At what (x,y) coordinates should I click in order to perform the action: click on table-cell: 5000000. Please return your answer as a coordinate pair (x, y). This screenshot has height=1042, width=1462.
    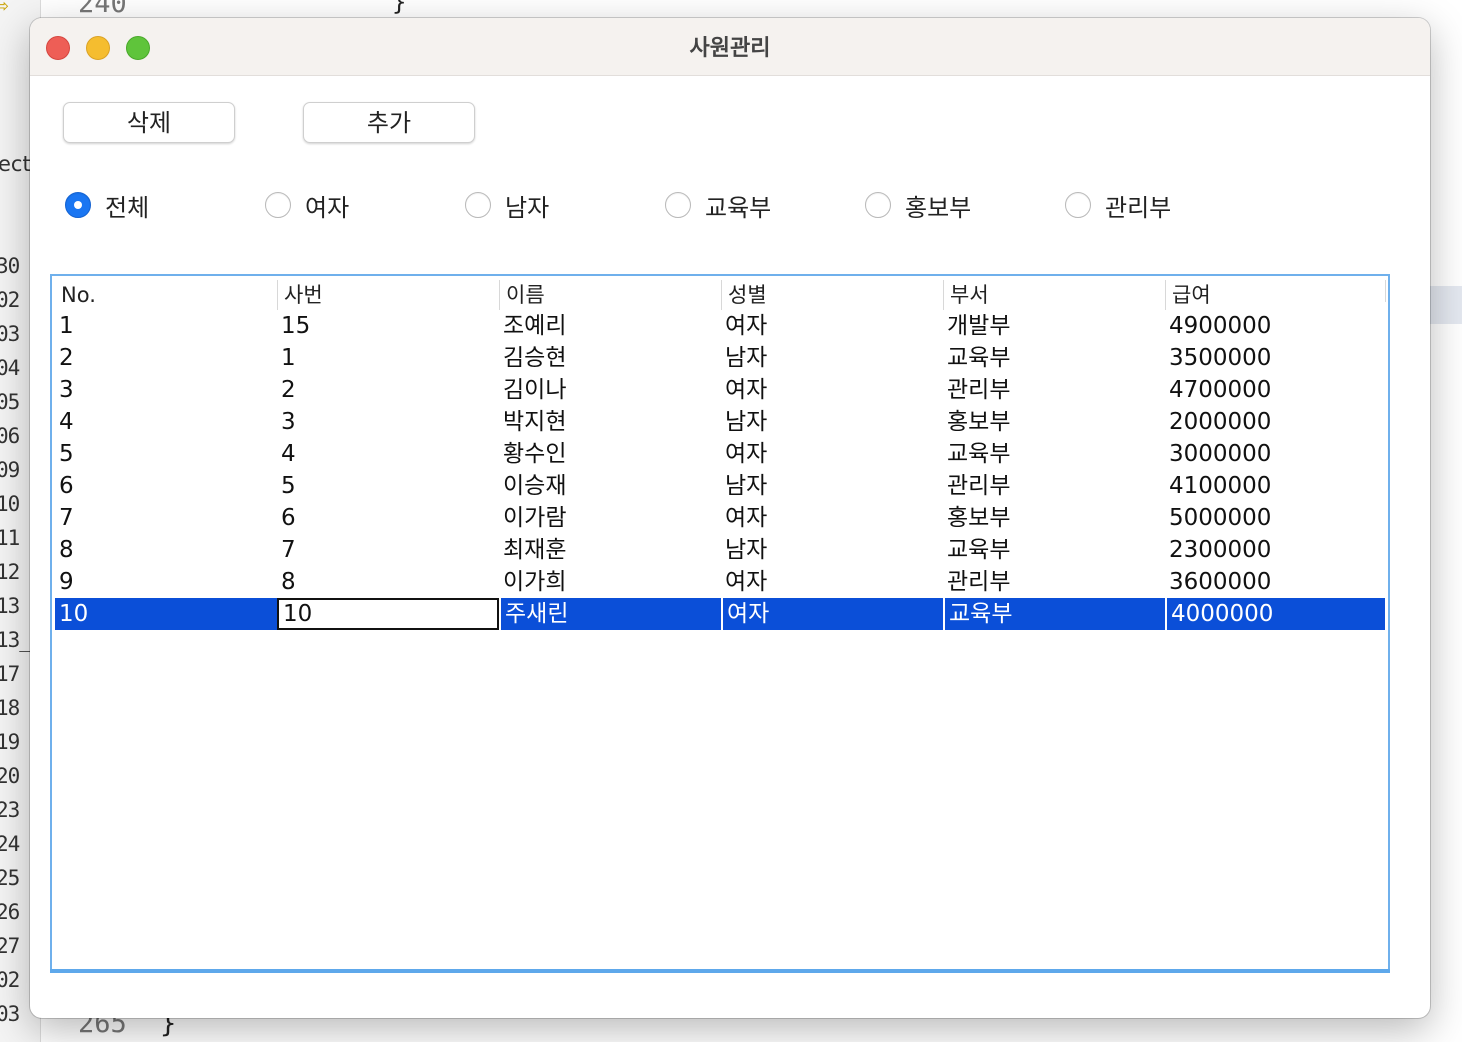
    Looking at the image, I should click on (1276, 518).